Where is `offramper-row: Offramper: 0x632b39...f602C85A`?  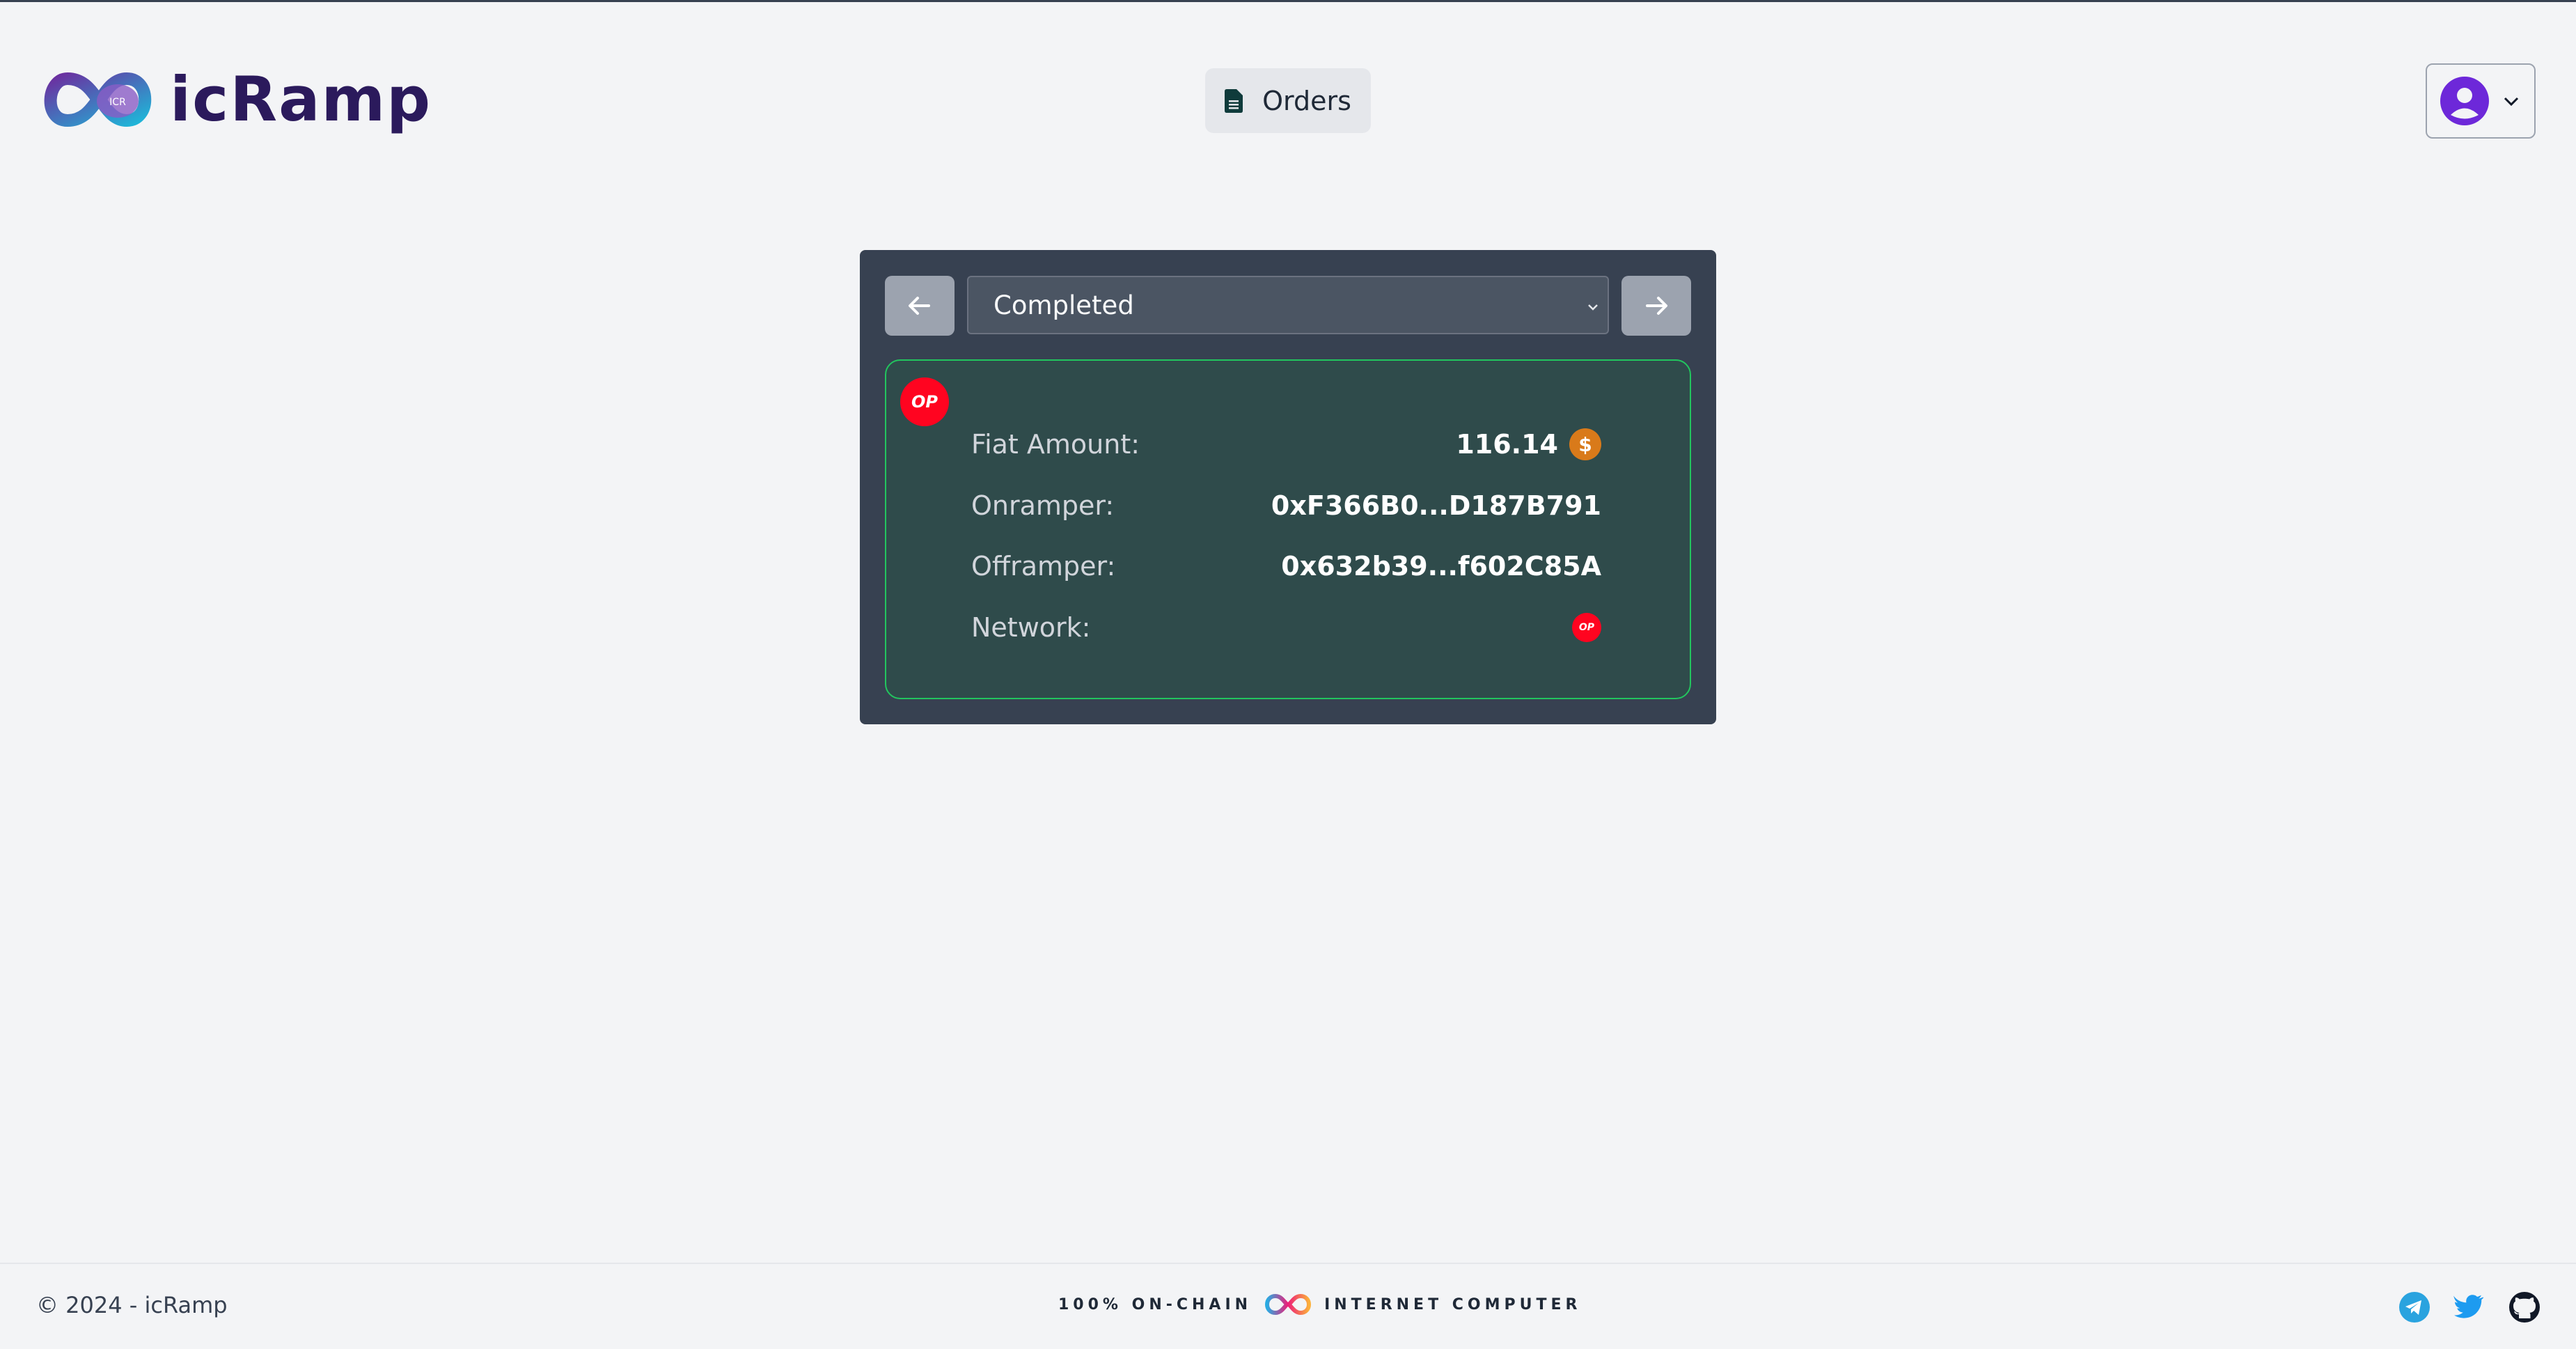
offramper-row: Offramper: 0x632b39...f602C85A is located at coordinates (1286, 566).